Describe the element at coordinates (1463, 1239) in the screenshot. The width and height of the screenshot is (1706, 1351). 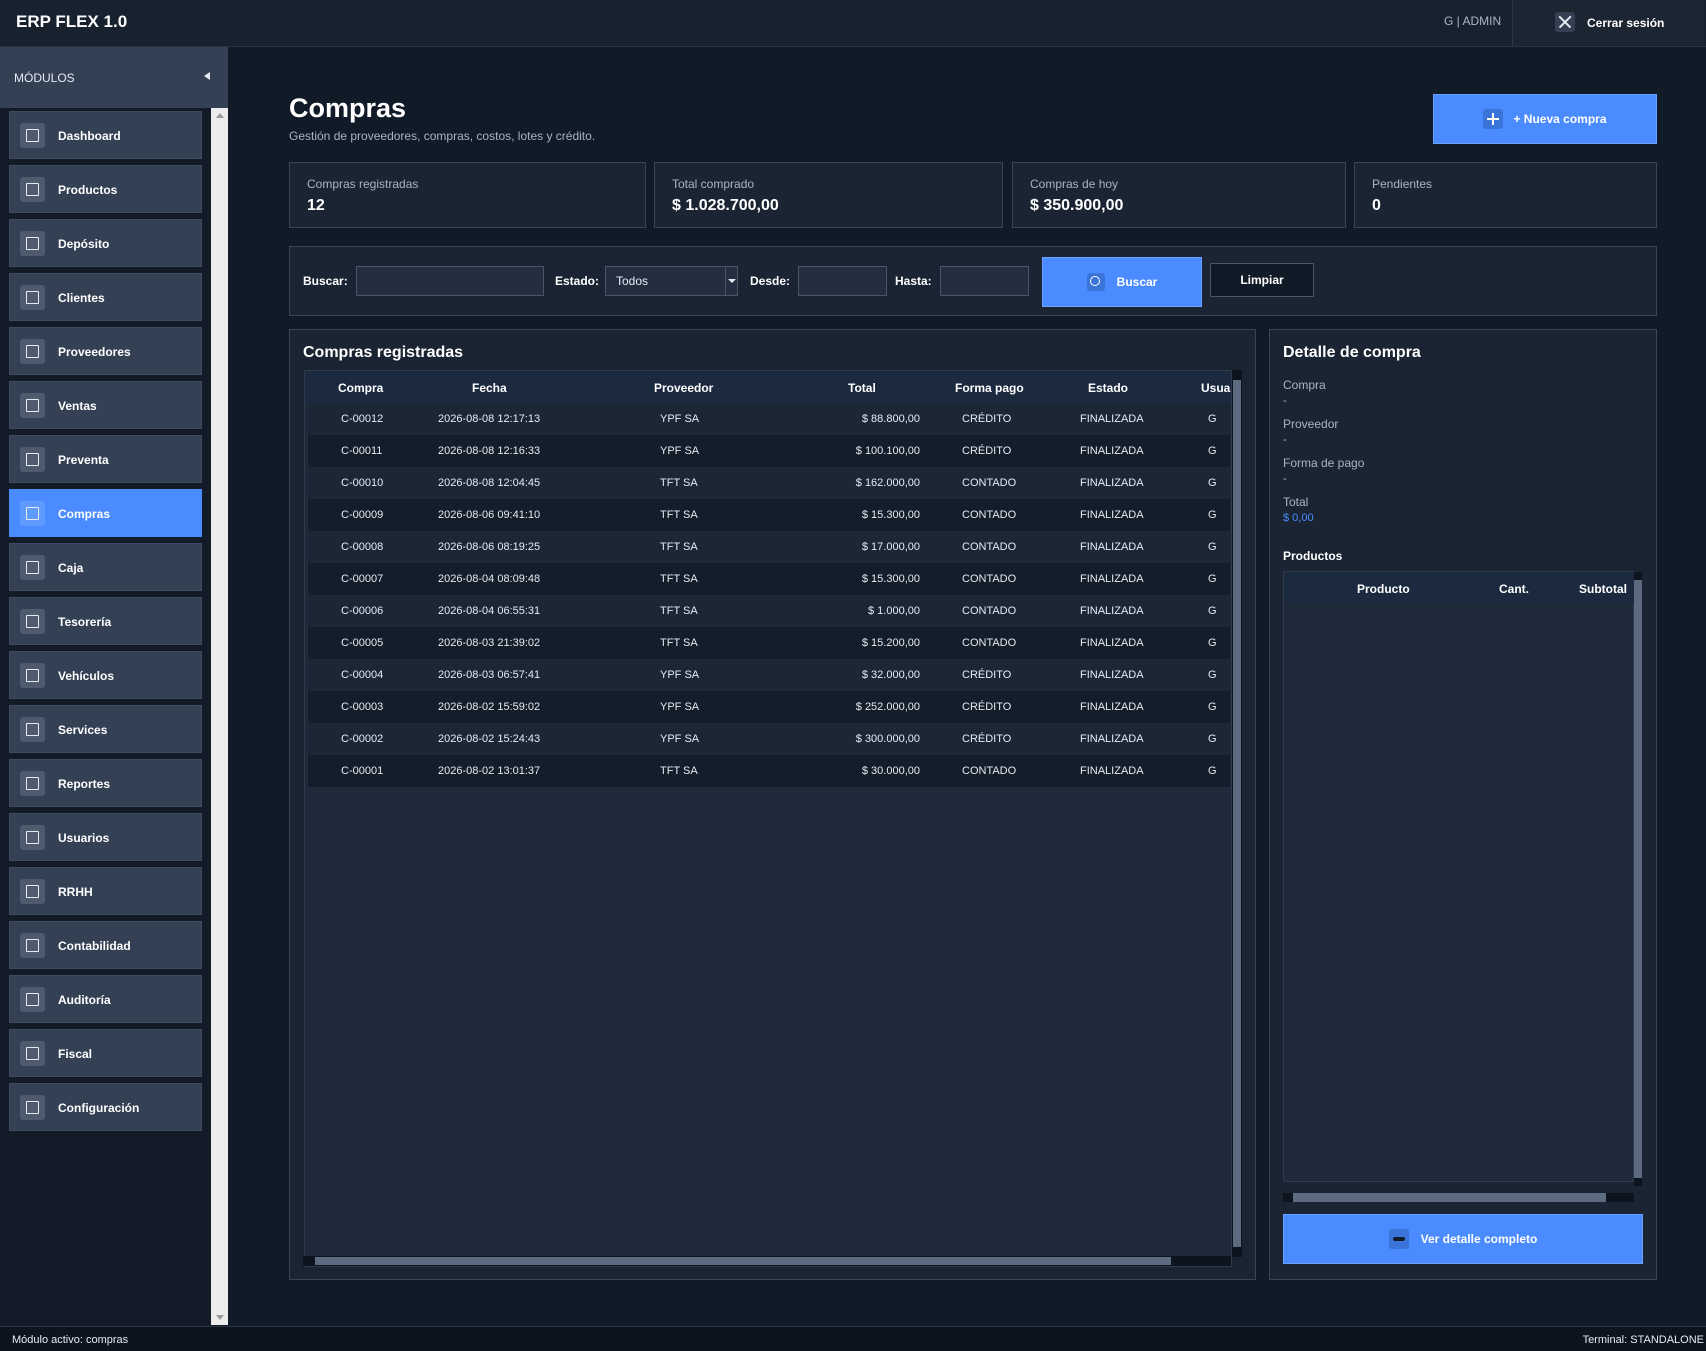
I see `view-detail-button: Ver detalle completo` at that location.